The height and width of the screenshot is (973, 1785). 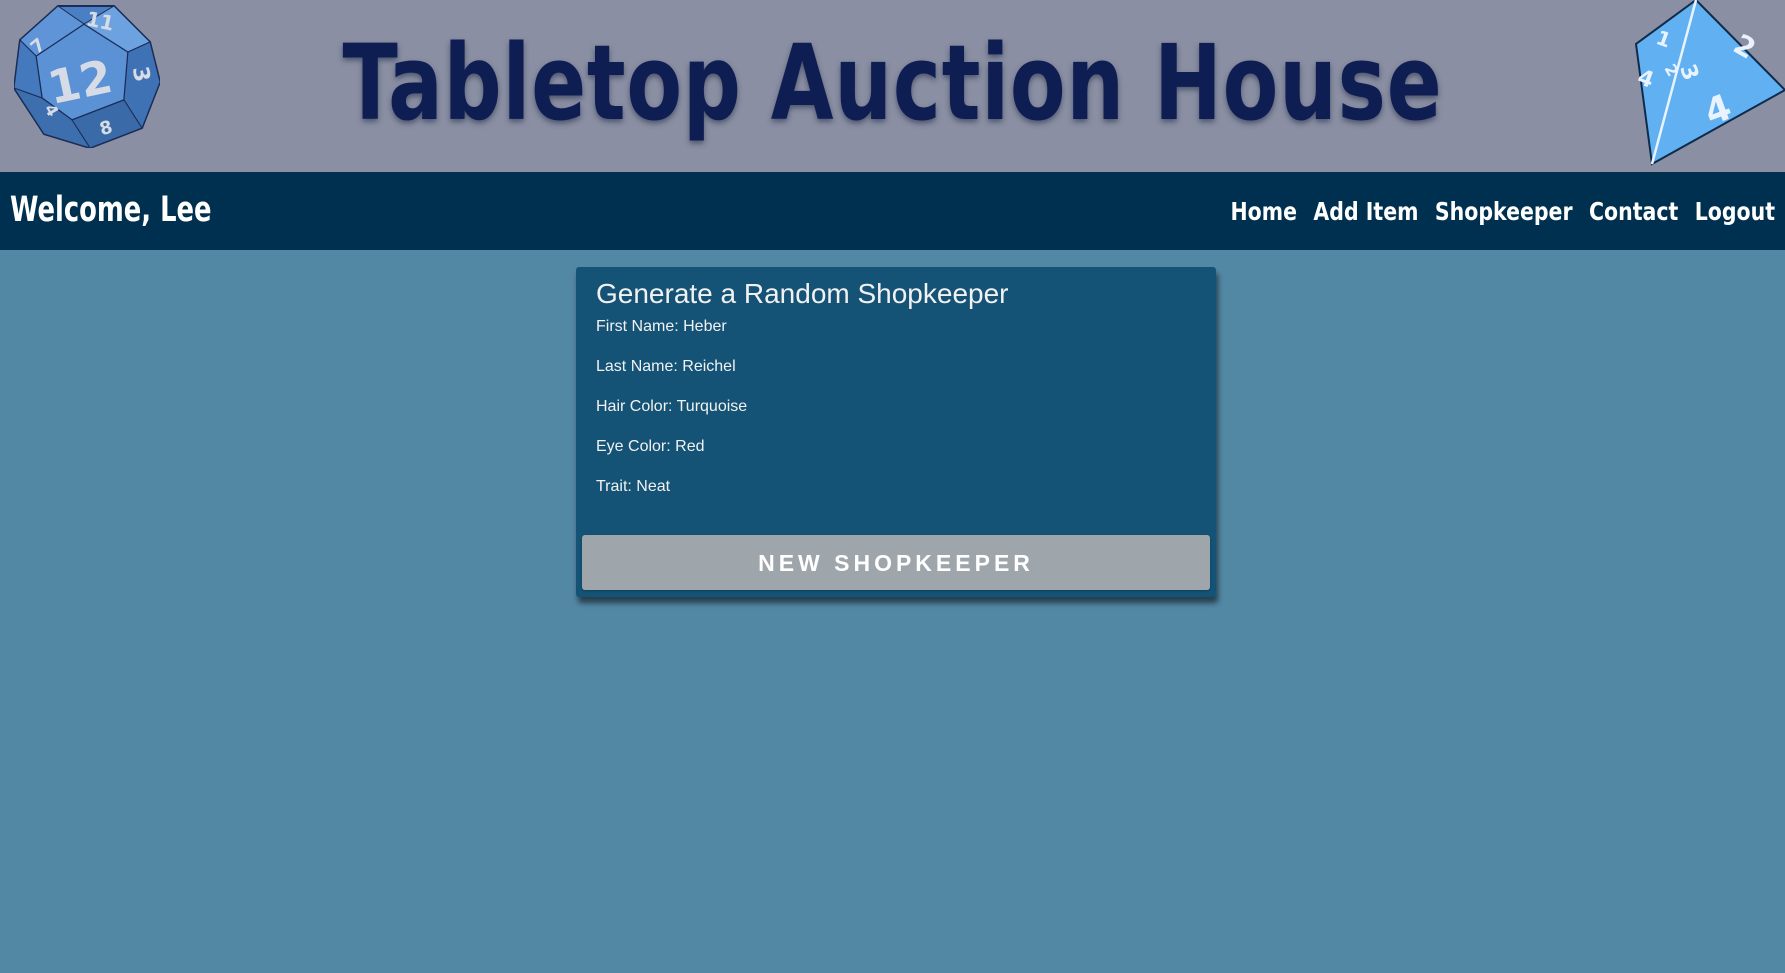 I want to click on nav-link-add-item: Add Item, so click(x=1365, y=212).